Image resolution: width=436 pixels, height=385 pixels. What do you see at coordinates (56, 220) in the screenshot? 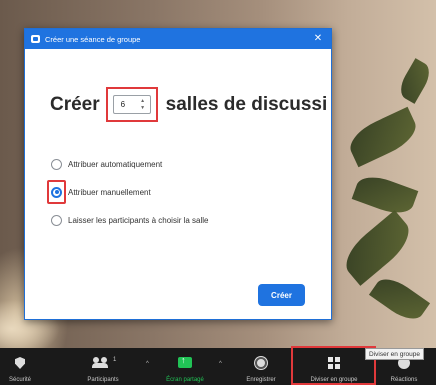
I see `radio-self-select` at bounding box center [56, 220].